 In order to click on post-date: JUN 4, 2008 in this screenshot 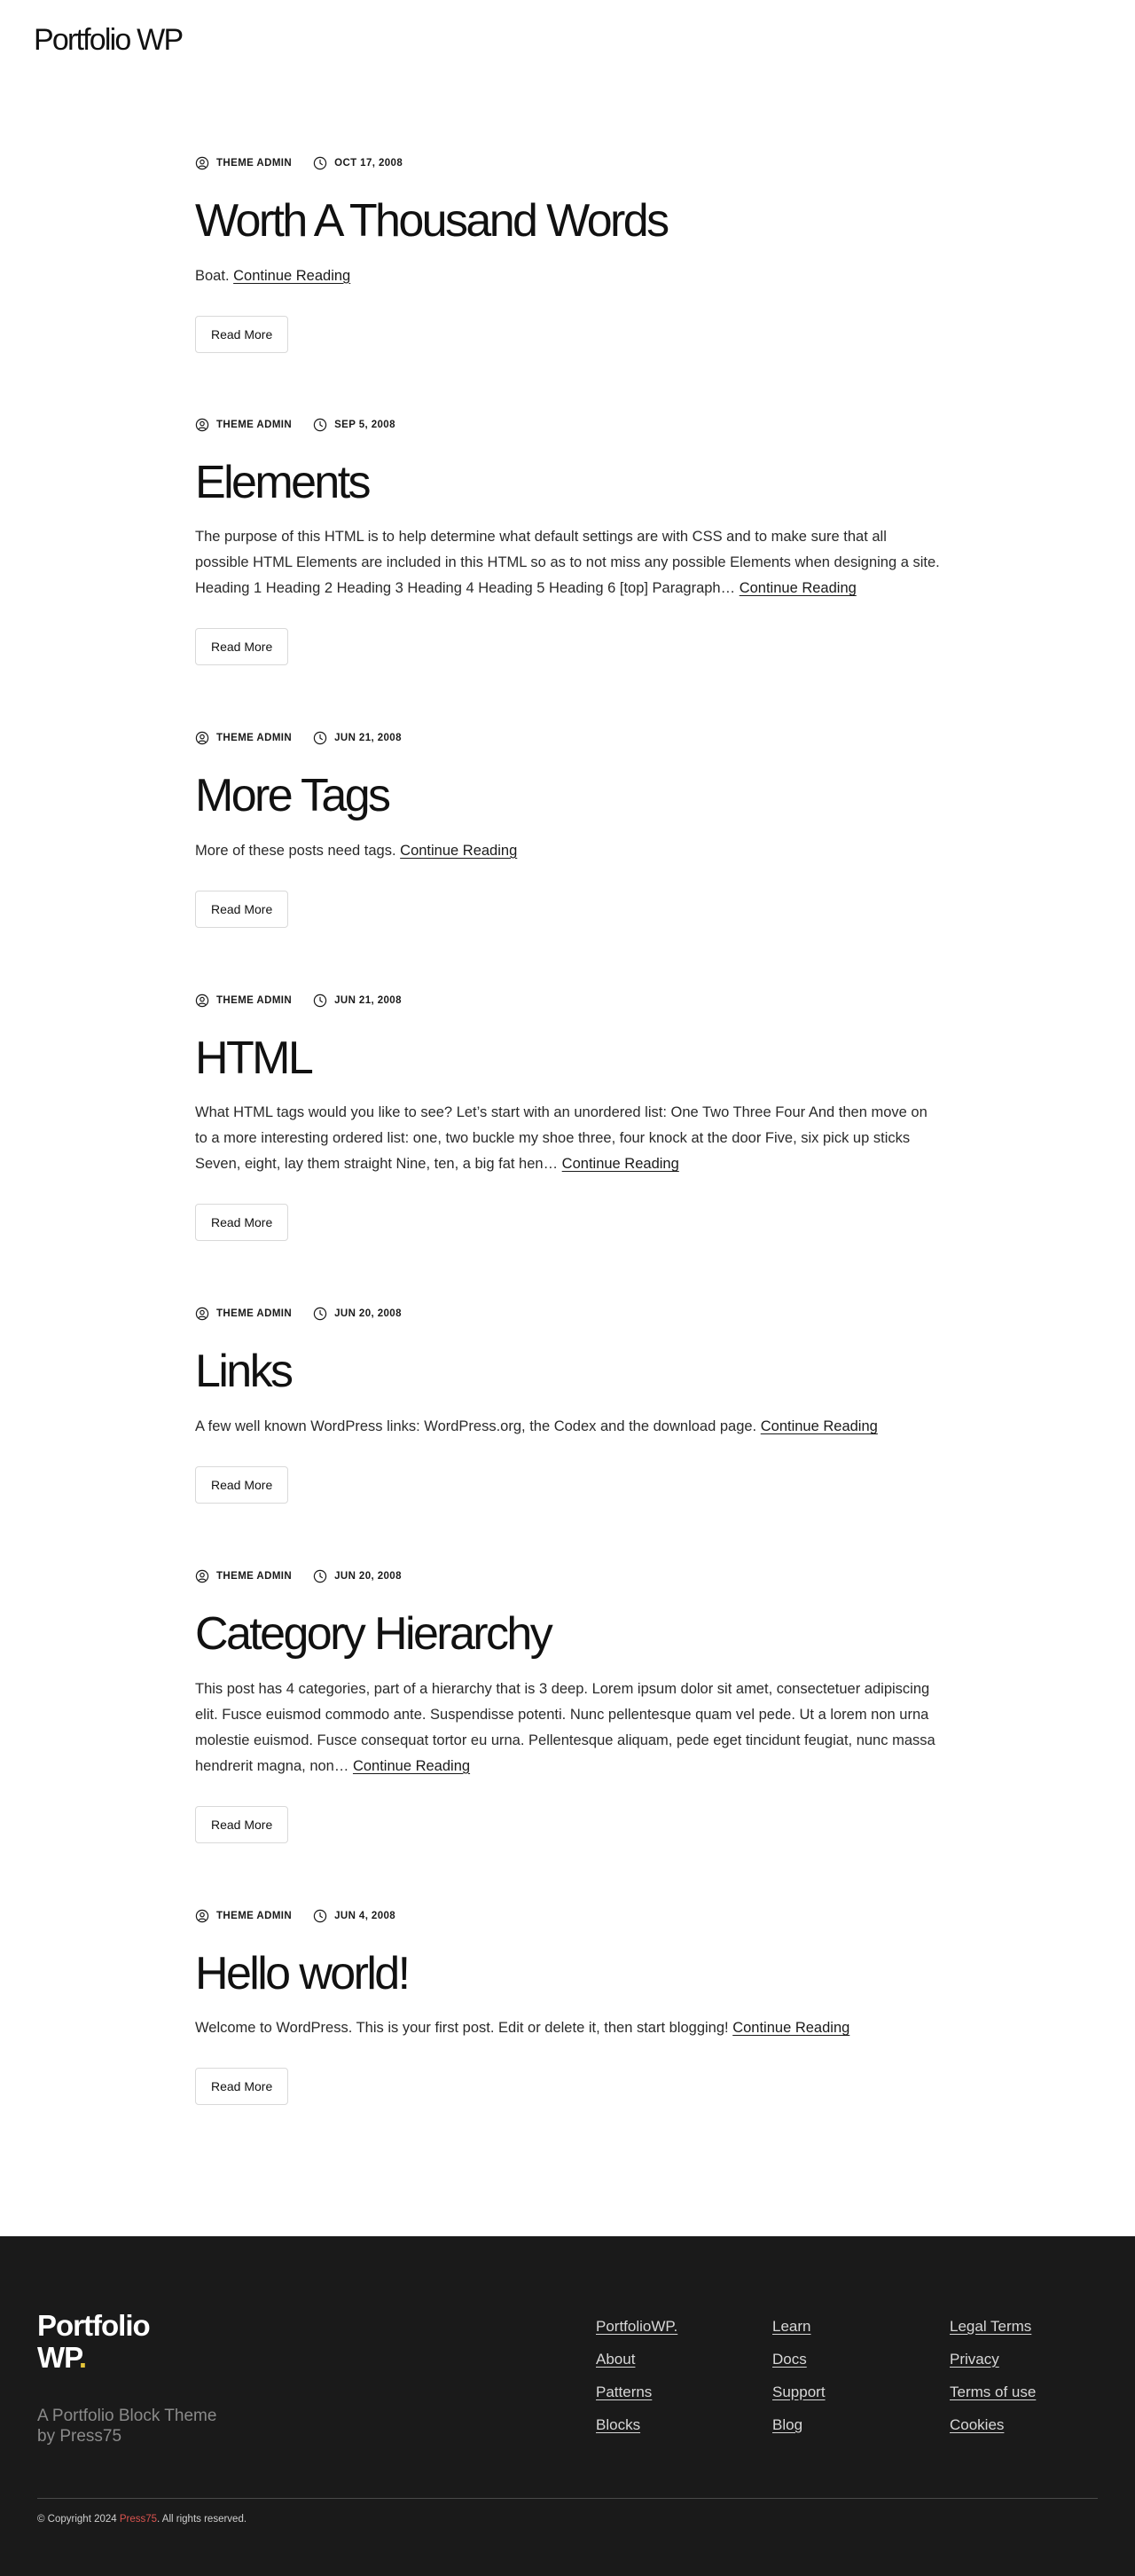, I will do `click(354, 1916)`.